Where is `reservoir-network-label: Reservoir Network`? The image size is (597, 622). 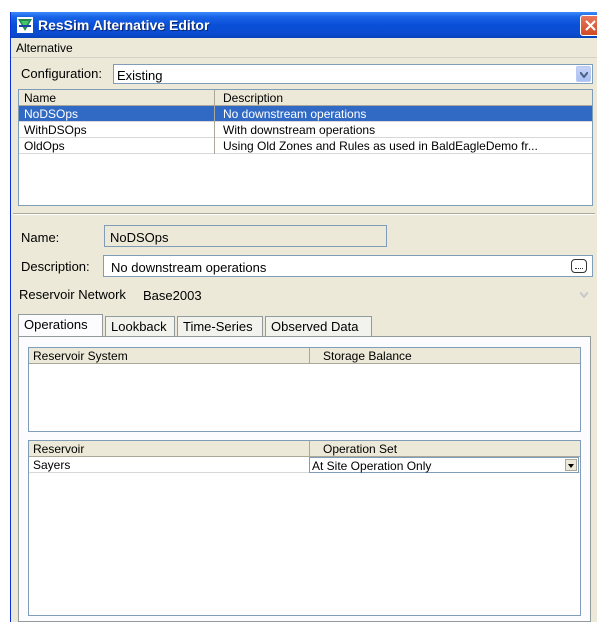
reservoir-network-label: Reservoir Network is located at coordinates (72, 294).